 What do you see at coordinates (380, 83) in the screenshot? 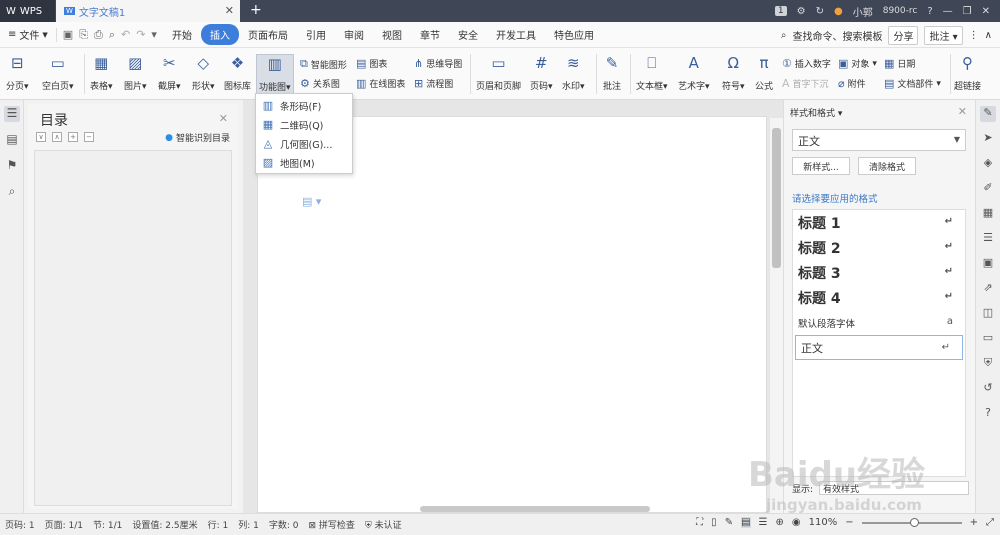
I see `online-chart-button: ▥ 在线图表` at bounding box center [380, 83].